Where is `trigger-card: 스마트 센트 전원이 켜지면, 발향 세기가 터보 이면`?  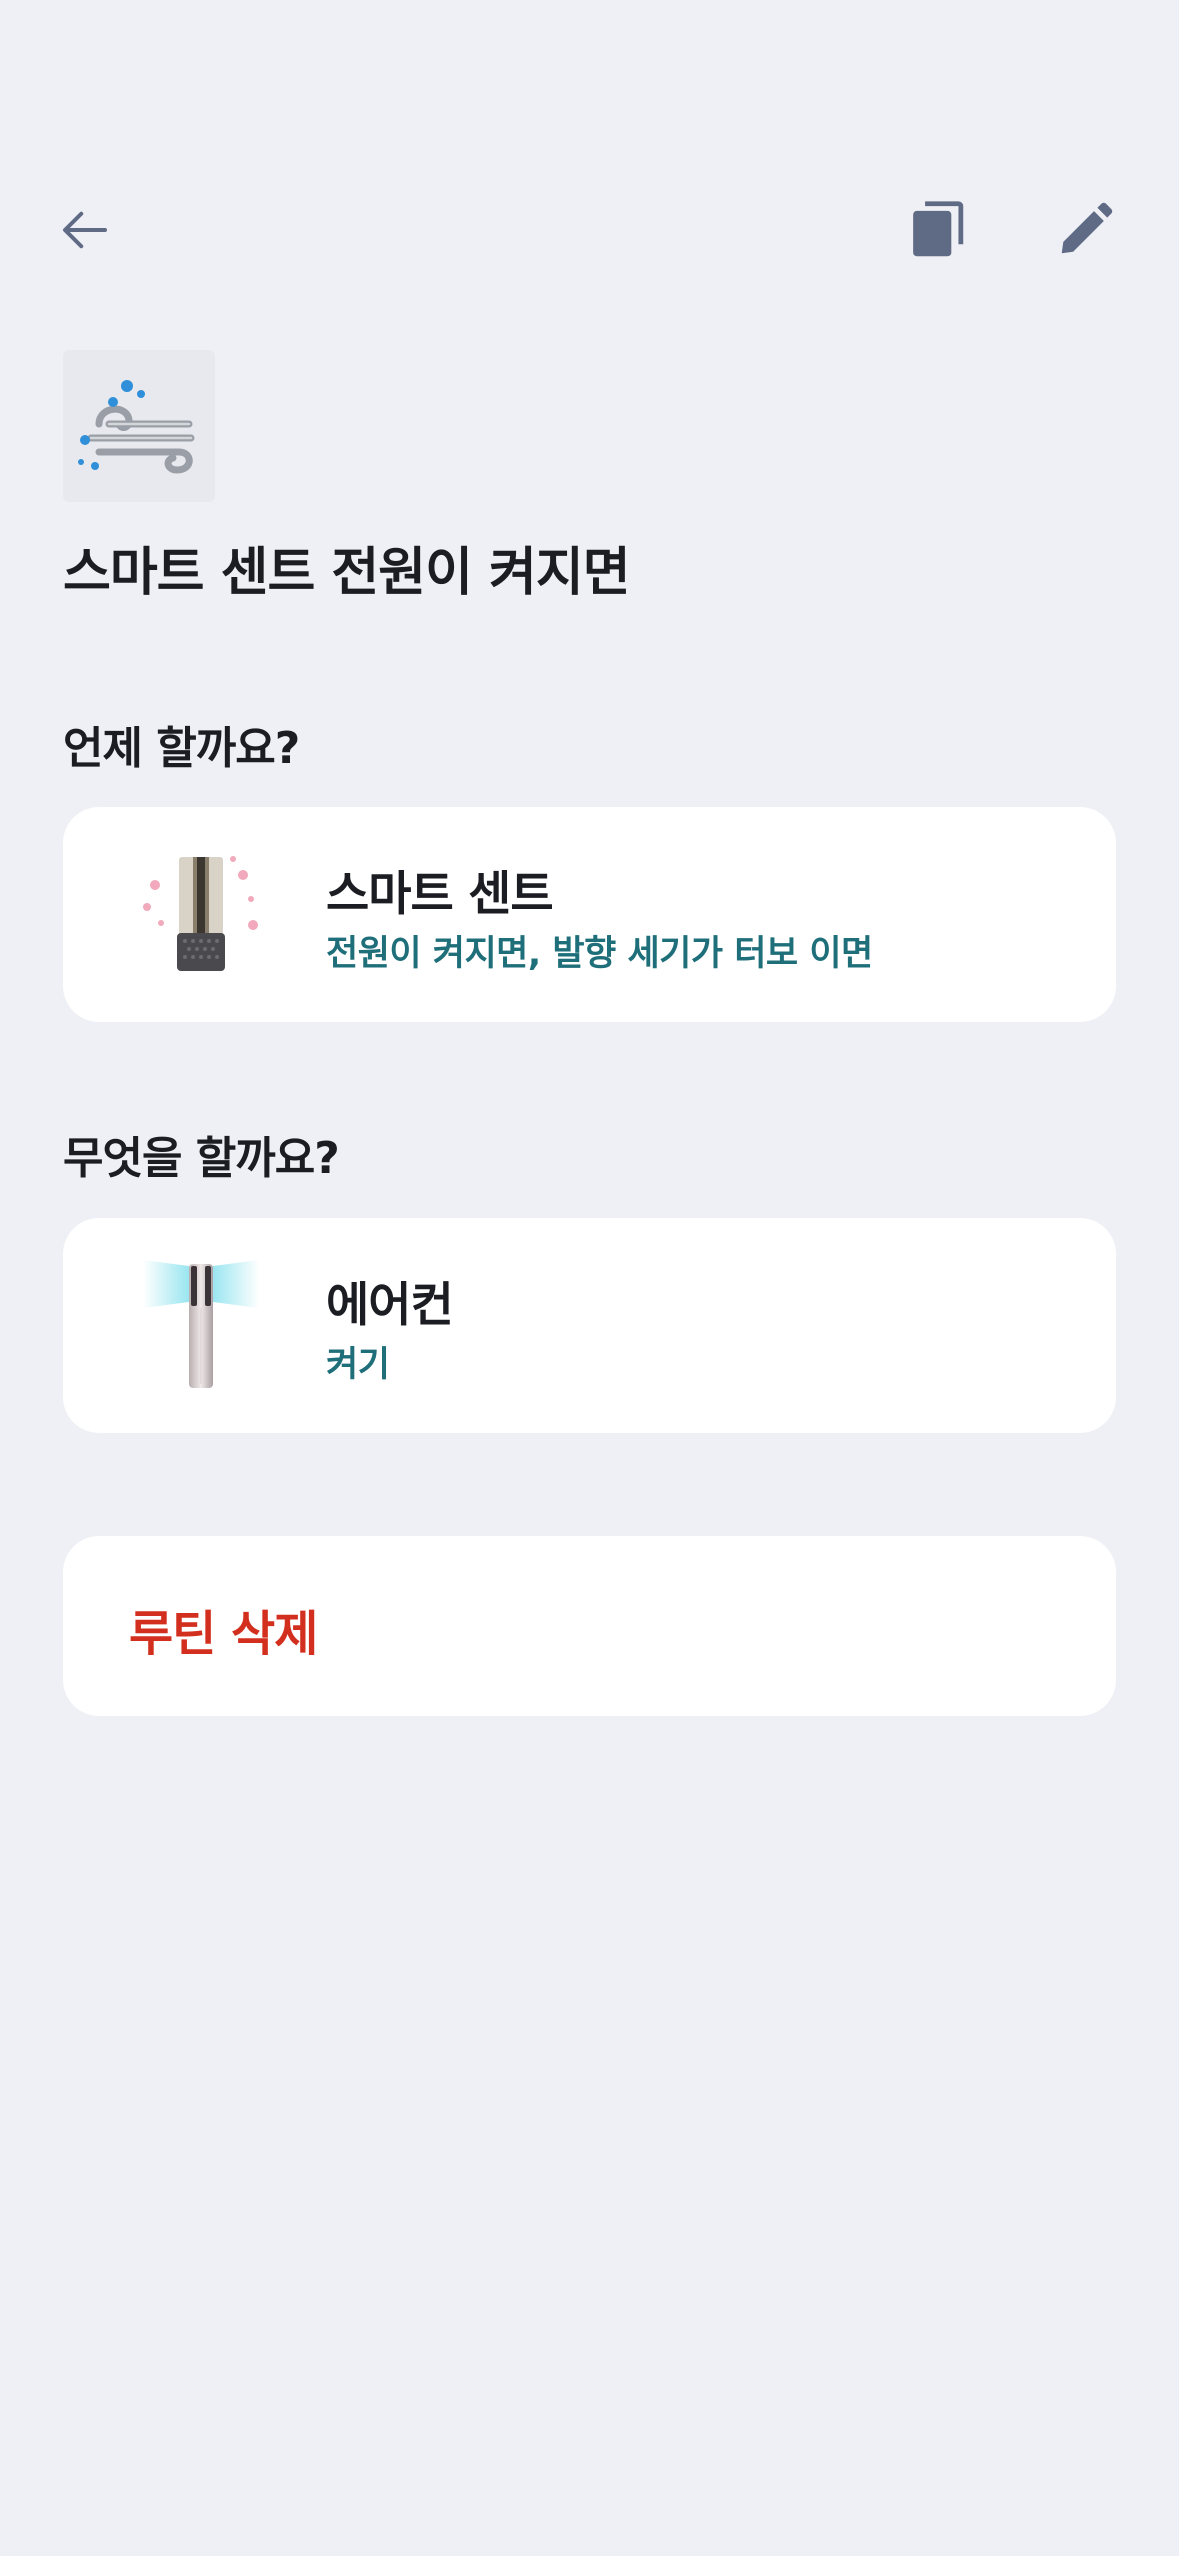 trigger-card: 스마트 센트 전원이 켜지면, 발향 세기가 터보 이면 is located at coordinates (589, 914).